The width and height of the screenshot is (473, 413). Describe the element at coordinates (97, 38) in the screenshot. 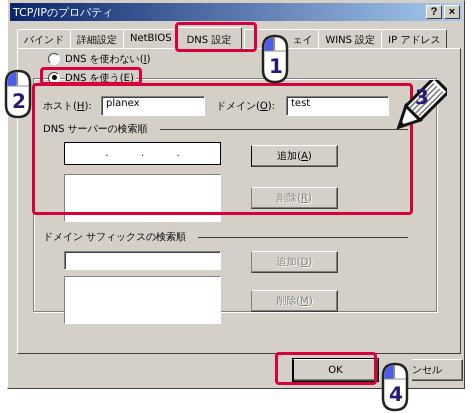

I see `tab: 詳細設定` at that location.